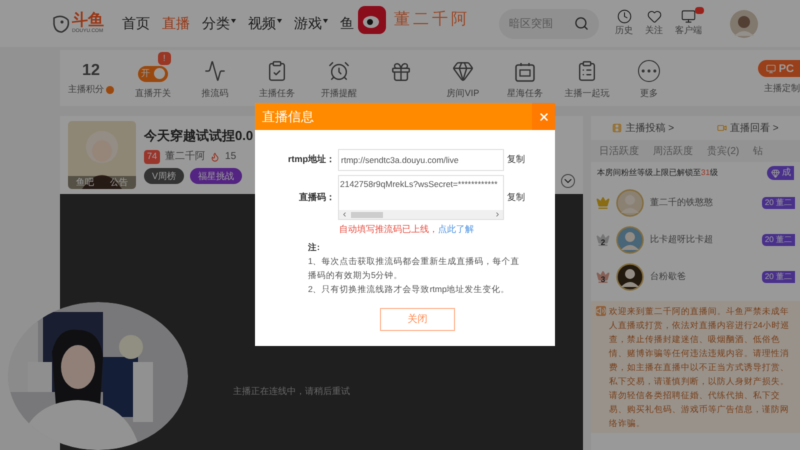 This screenshot has width=800, height=450. Describe the element at coordinates (409, 289) in the screenshot. I see `note-text: 2、只有切换推流线路才会导致rtmp地址发生变化。` at that location.